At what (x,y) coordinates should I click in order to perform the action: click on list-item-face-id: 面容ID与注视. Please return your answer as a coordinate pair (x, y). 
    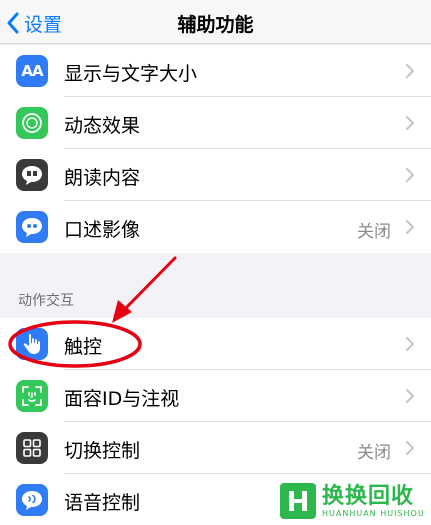
    Looking at the image, I should click on (215, 396).